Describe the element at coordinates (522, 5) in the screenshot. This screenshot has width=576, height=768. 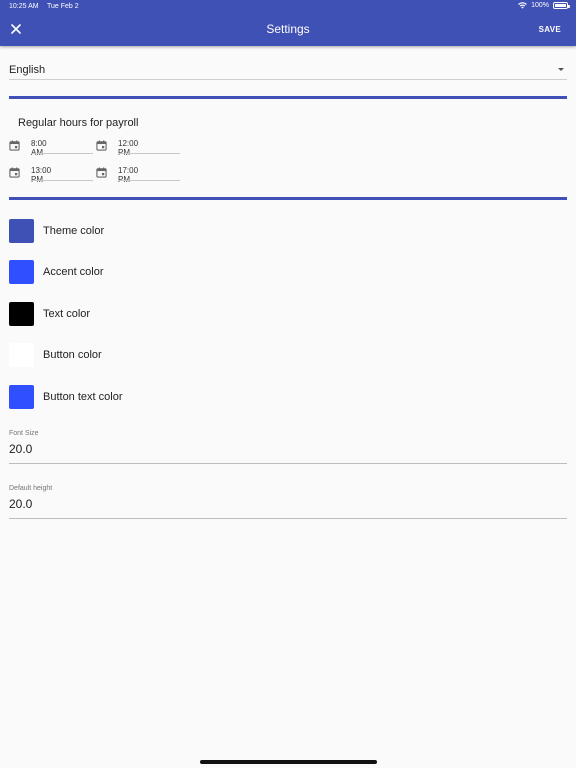
I see `wifi-icon` at that location.